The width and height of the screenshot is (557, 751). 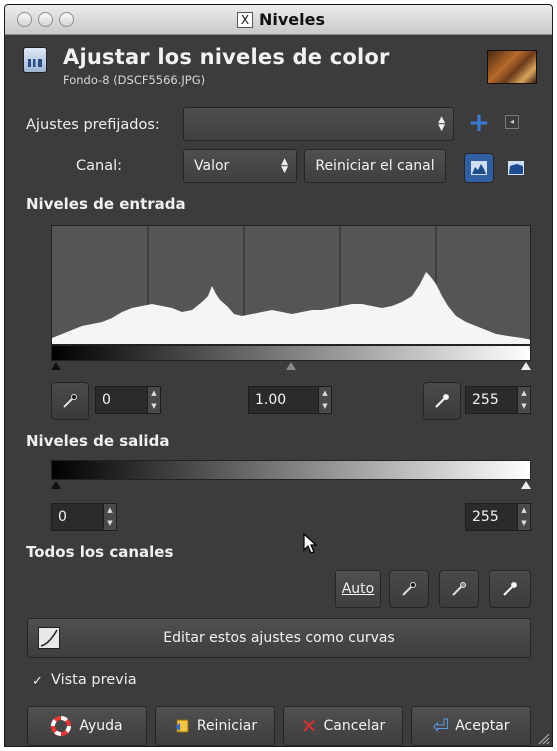 I want to click on linear-histogram-button, so click(x=479, y=168).